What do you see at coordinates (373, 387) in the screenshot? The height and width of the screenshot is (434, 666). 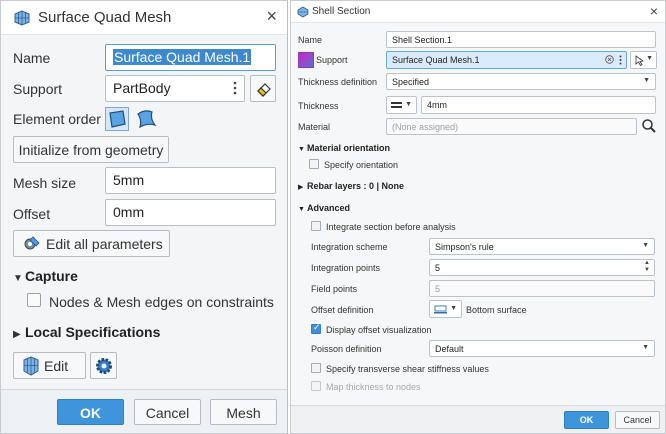 I see `map-thickness-label: Map thickness to nodes` at bounding box center [373, 387].